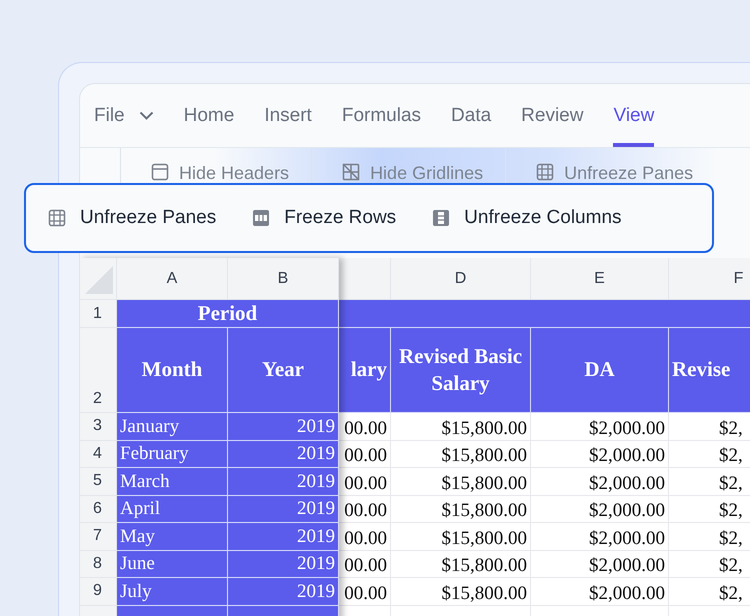 Image resolution: width=750 pixels, height=616 pixels. I want to click on row-number: 9, so click(98, 592).